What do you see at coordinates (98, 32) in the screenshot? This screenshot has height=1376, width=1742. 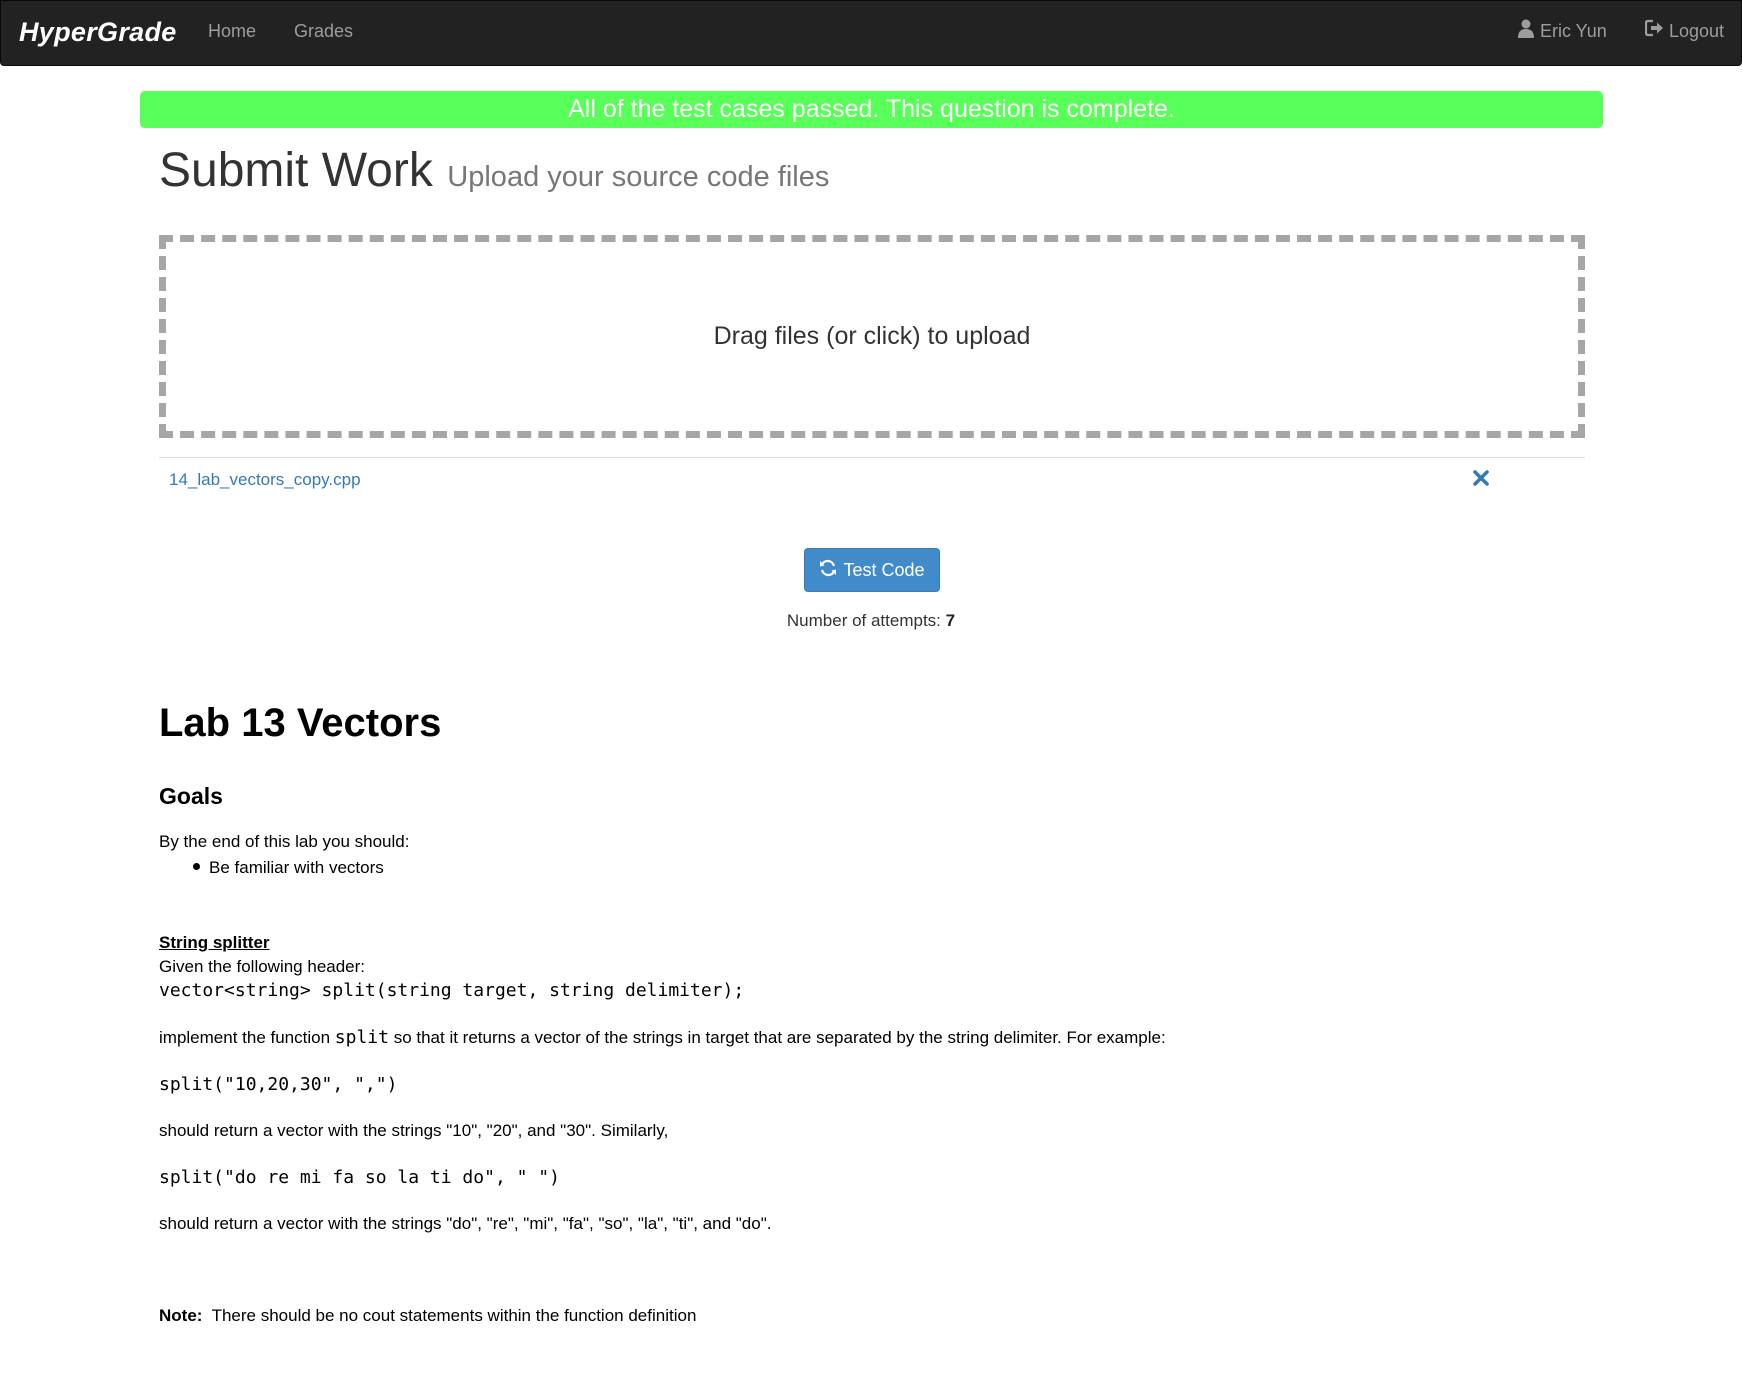 I see `brand-logo: HyperGrade` at bounding box center [98, 32].